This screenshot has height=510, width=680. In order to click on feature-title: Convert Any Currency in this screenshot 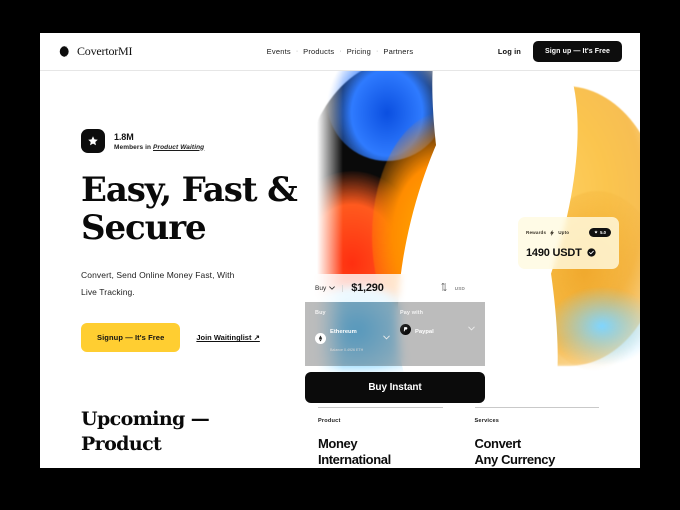, I will do `click(537, 452)`.